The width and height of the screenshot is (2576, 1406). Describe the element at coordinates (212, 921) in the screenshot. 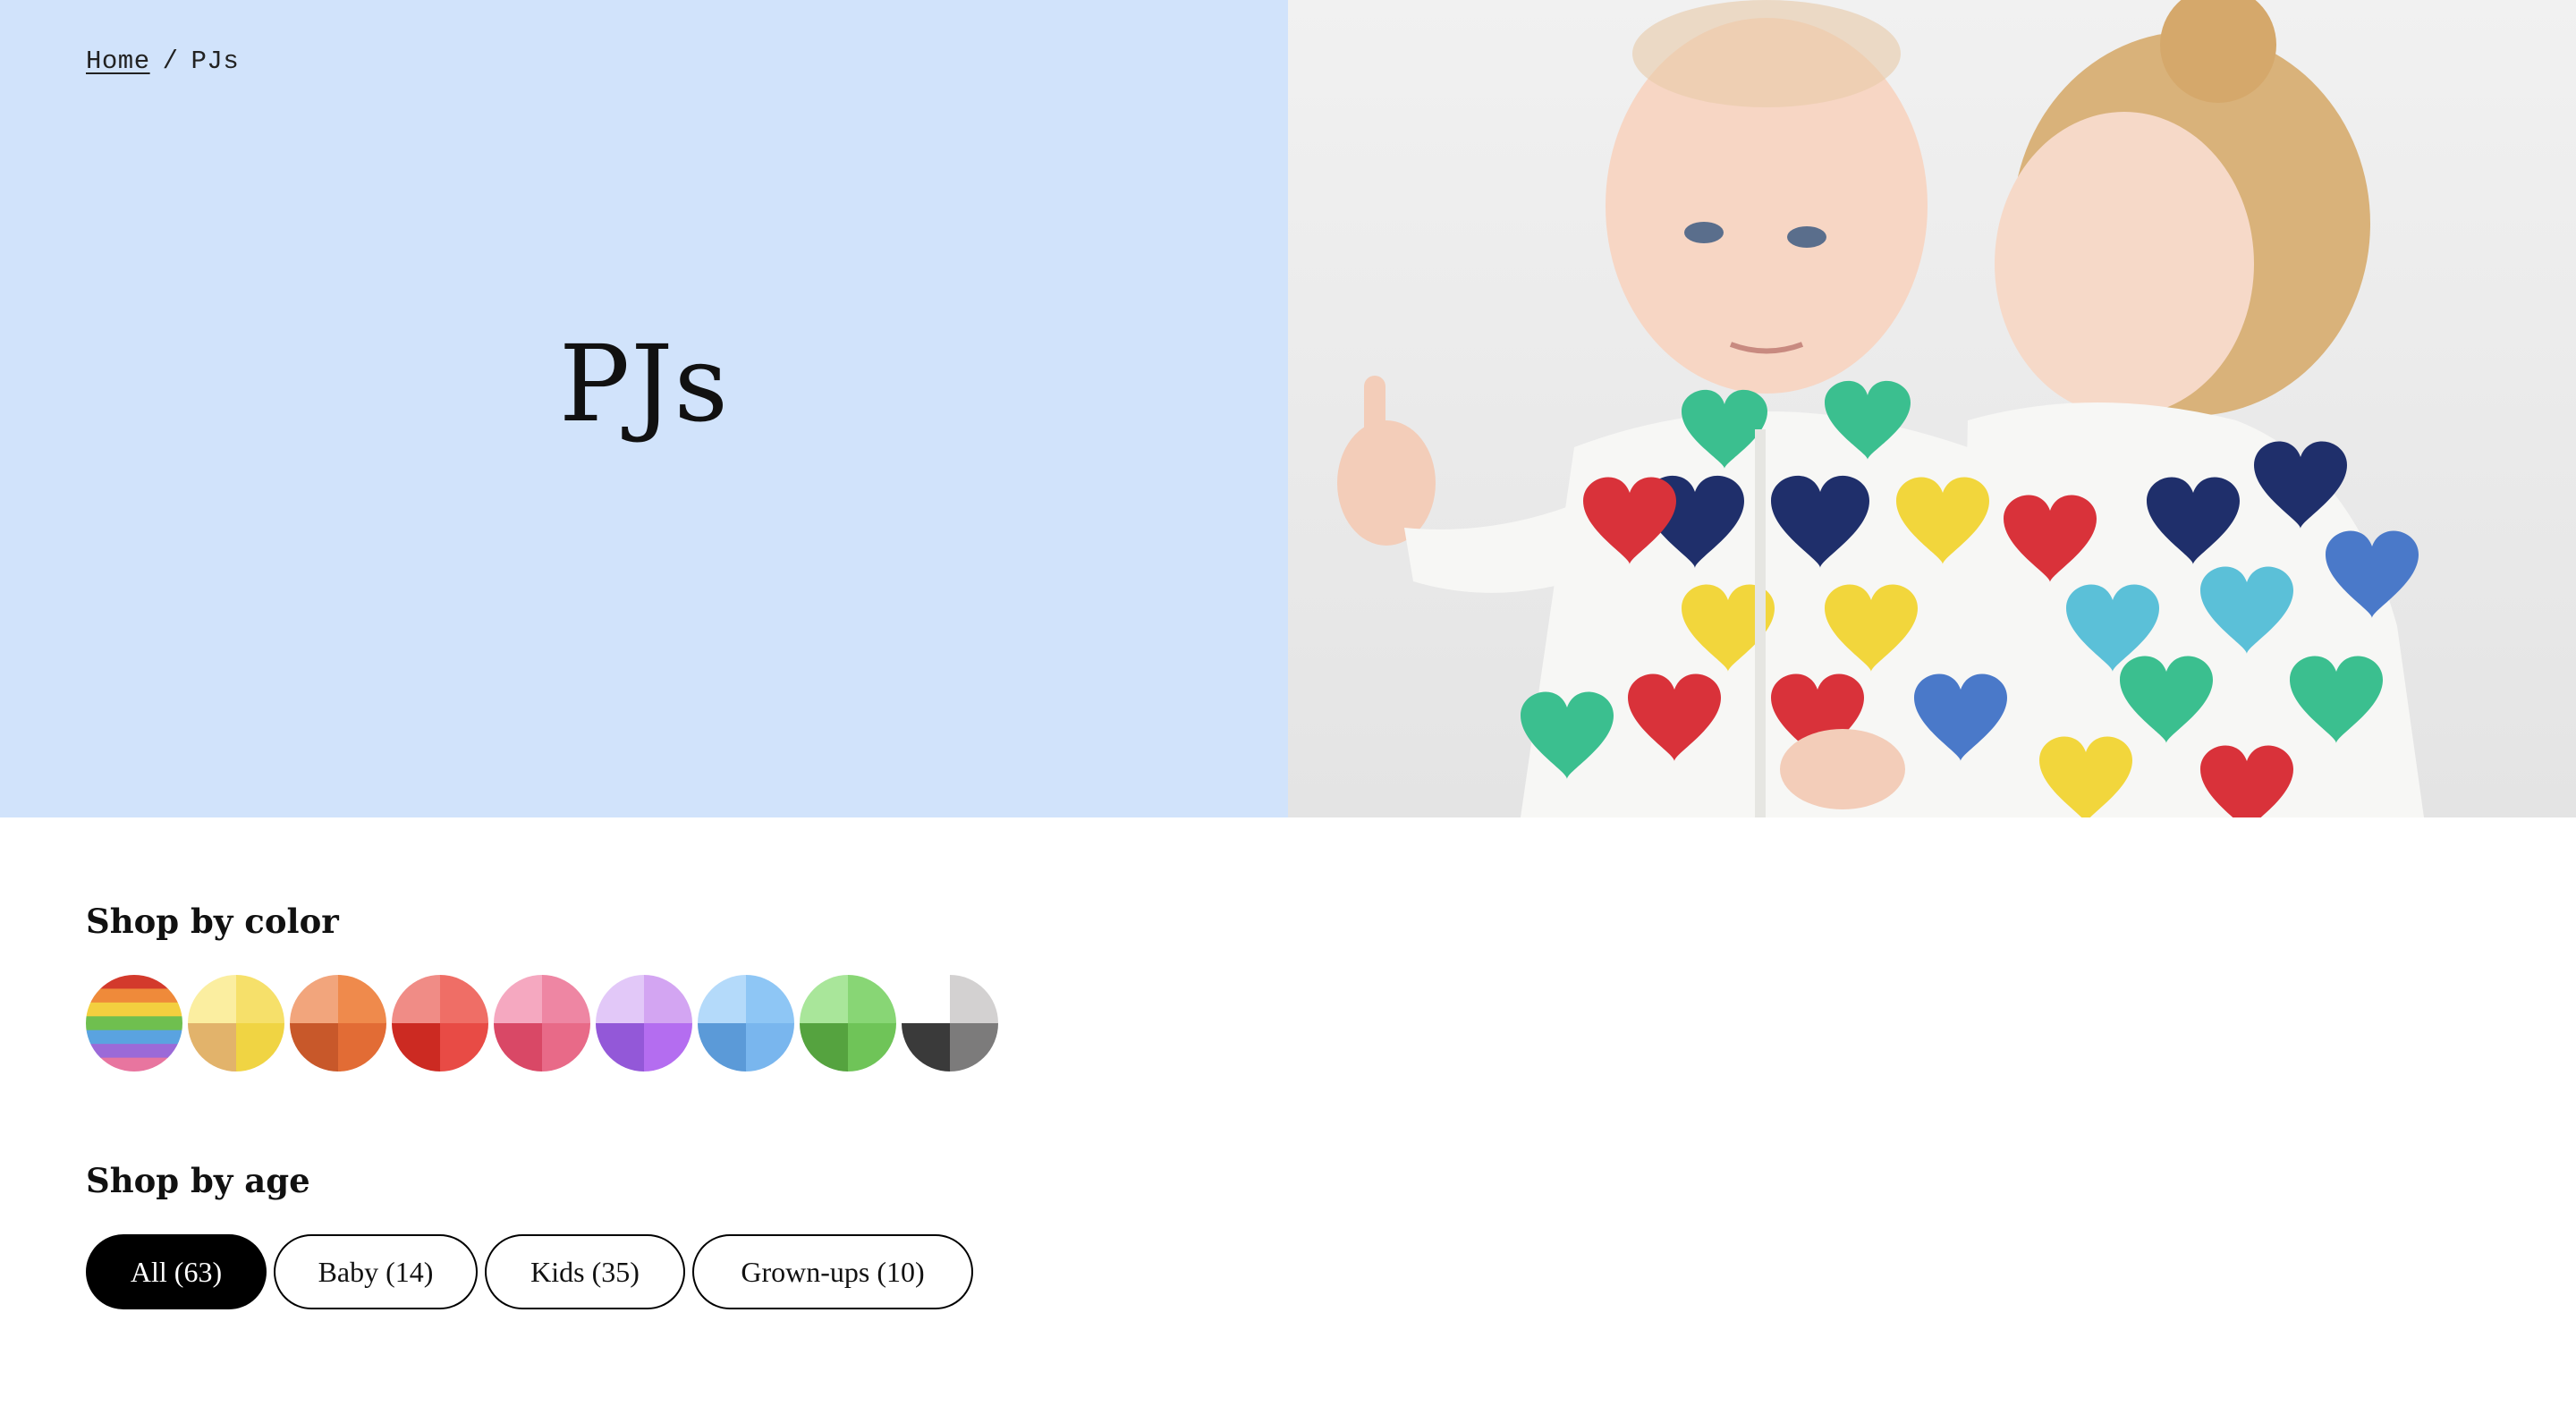

I see `shop-by-color-heading: Shop by color` at that location.